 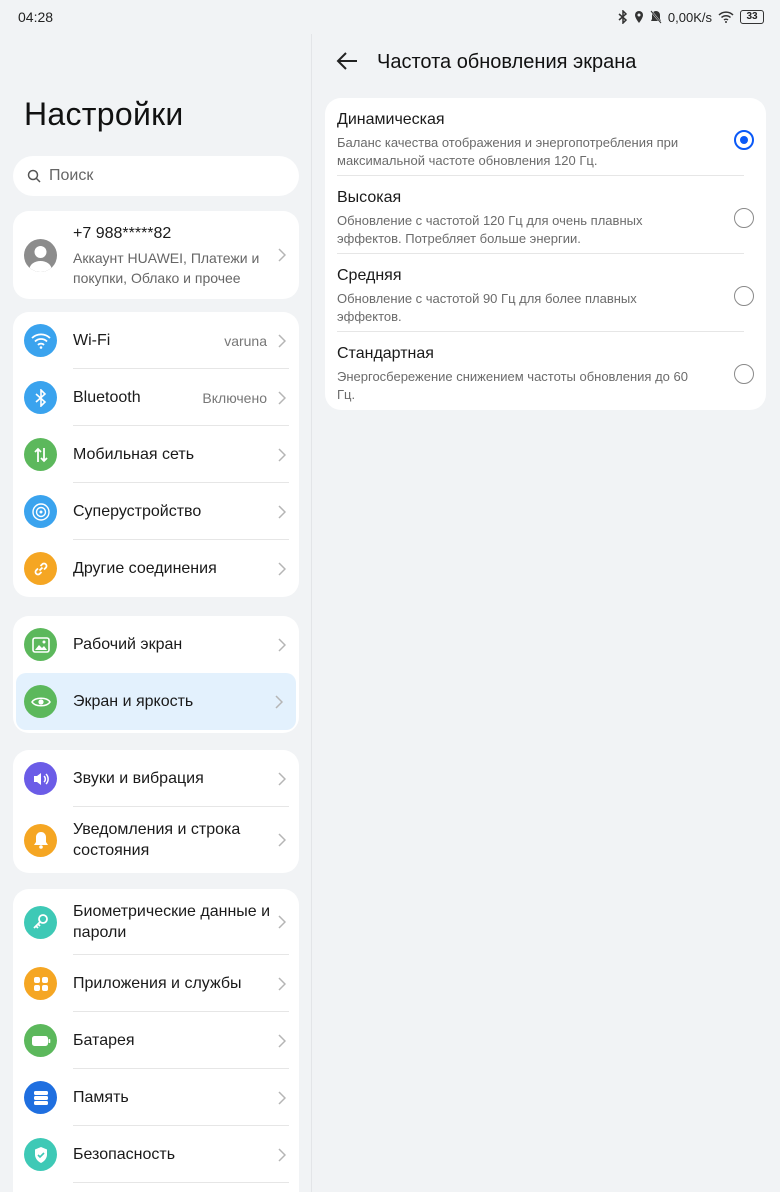 I want to click on radio-selected, so click(x=744, y=140).